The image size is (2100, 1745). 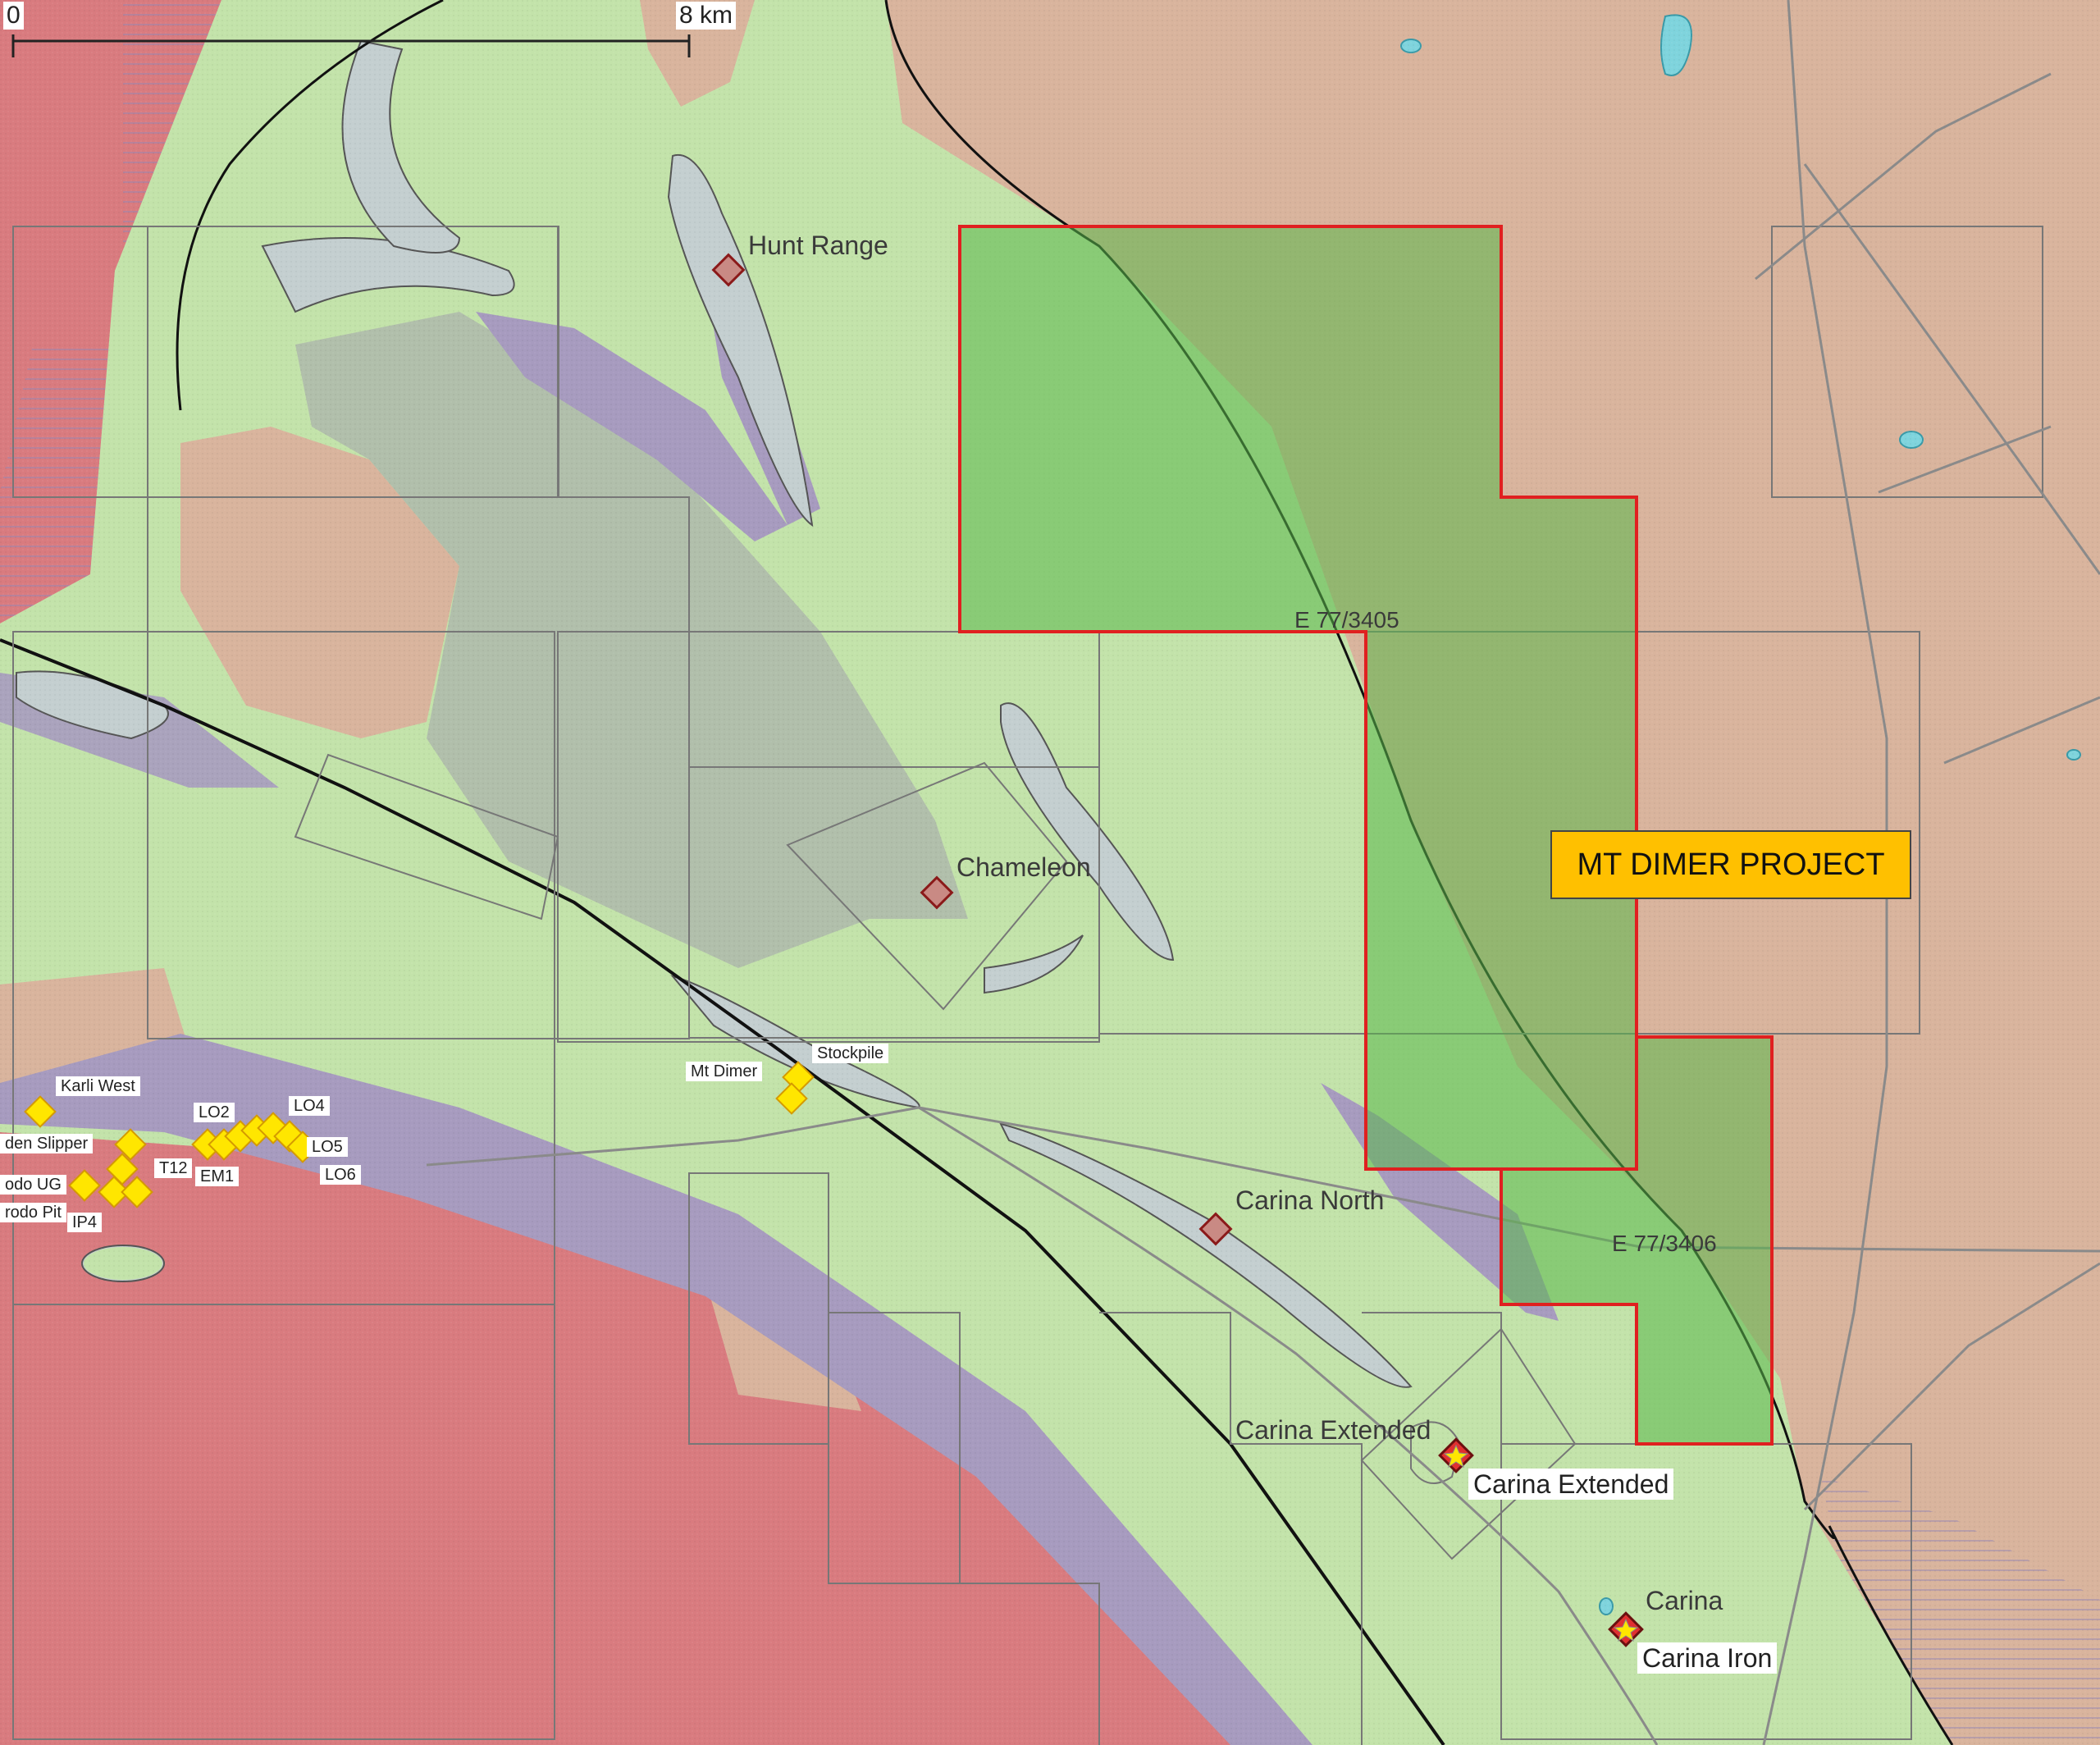 I want to click on mine-label-karli-west: Karli West, so click(x=98, y=1086).